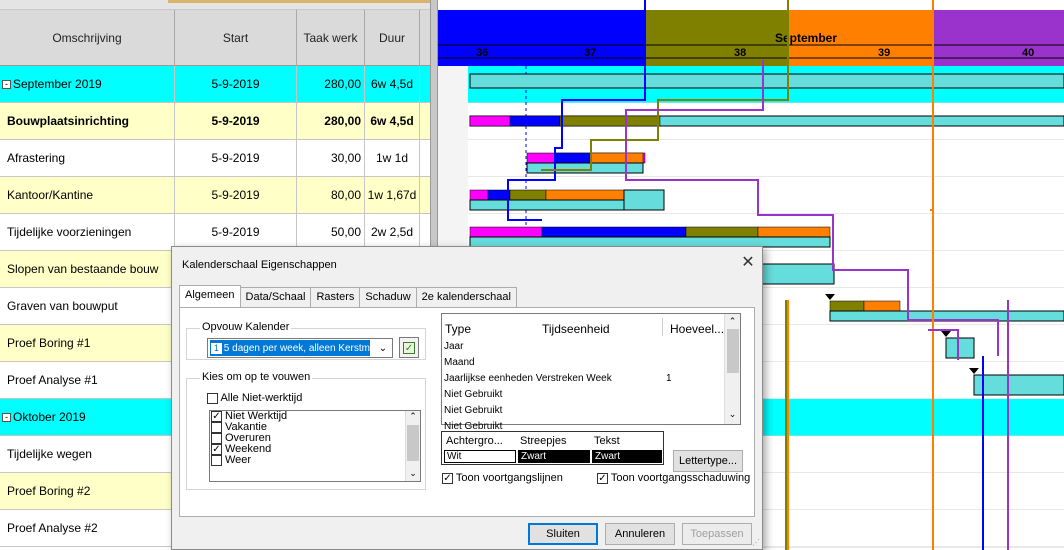 Image resolution: width=1064 pixels, height=550 pixels. I want to click on cell-name: Bouwplaatsinrichting, so click(87, 121).